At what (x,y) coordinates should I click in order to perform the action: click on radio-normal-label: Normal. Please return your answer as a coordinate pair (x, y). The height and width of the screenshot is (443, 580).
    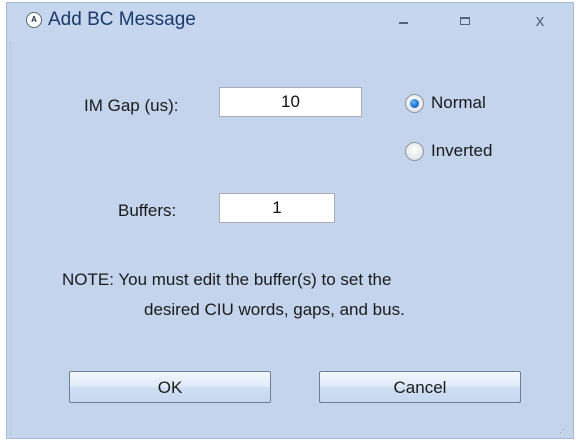
    Looking at the image, I should click on (458, 103).